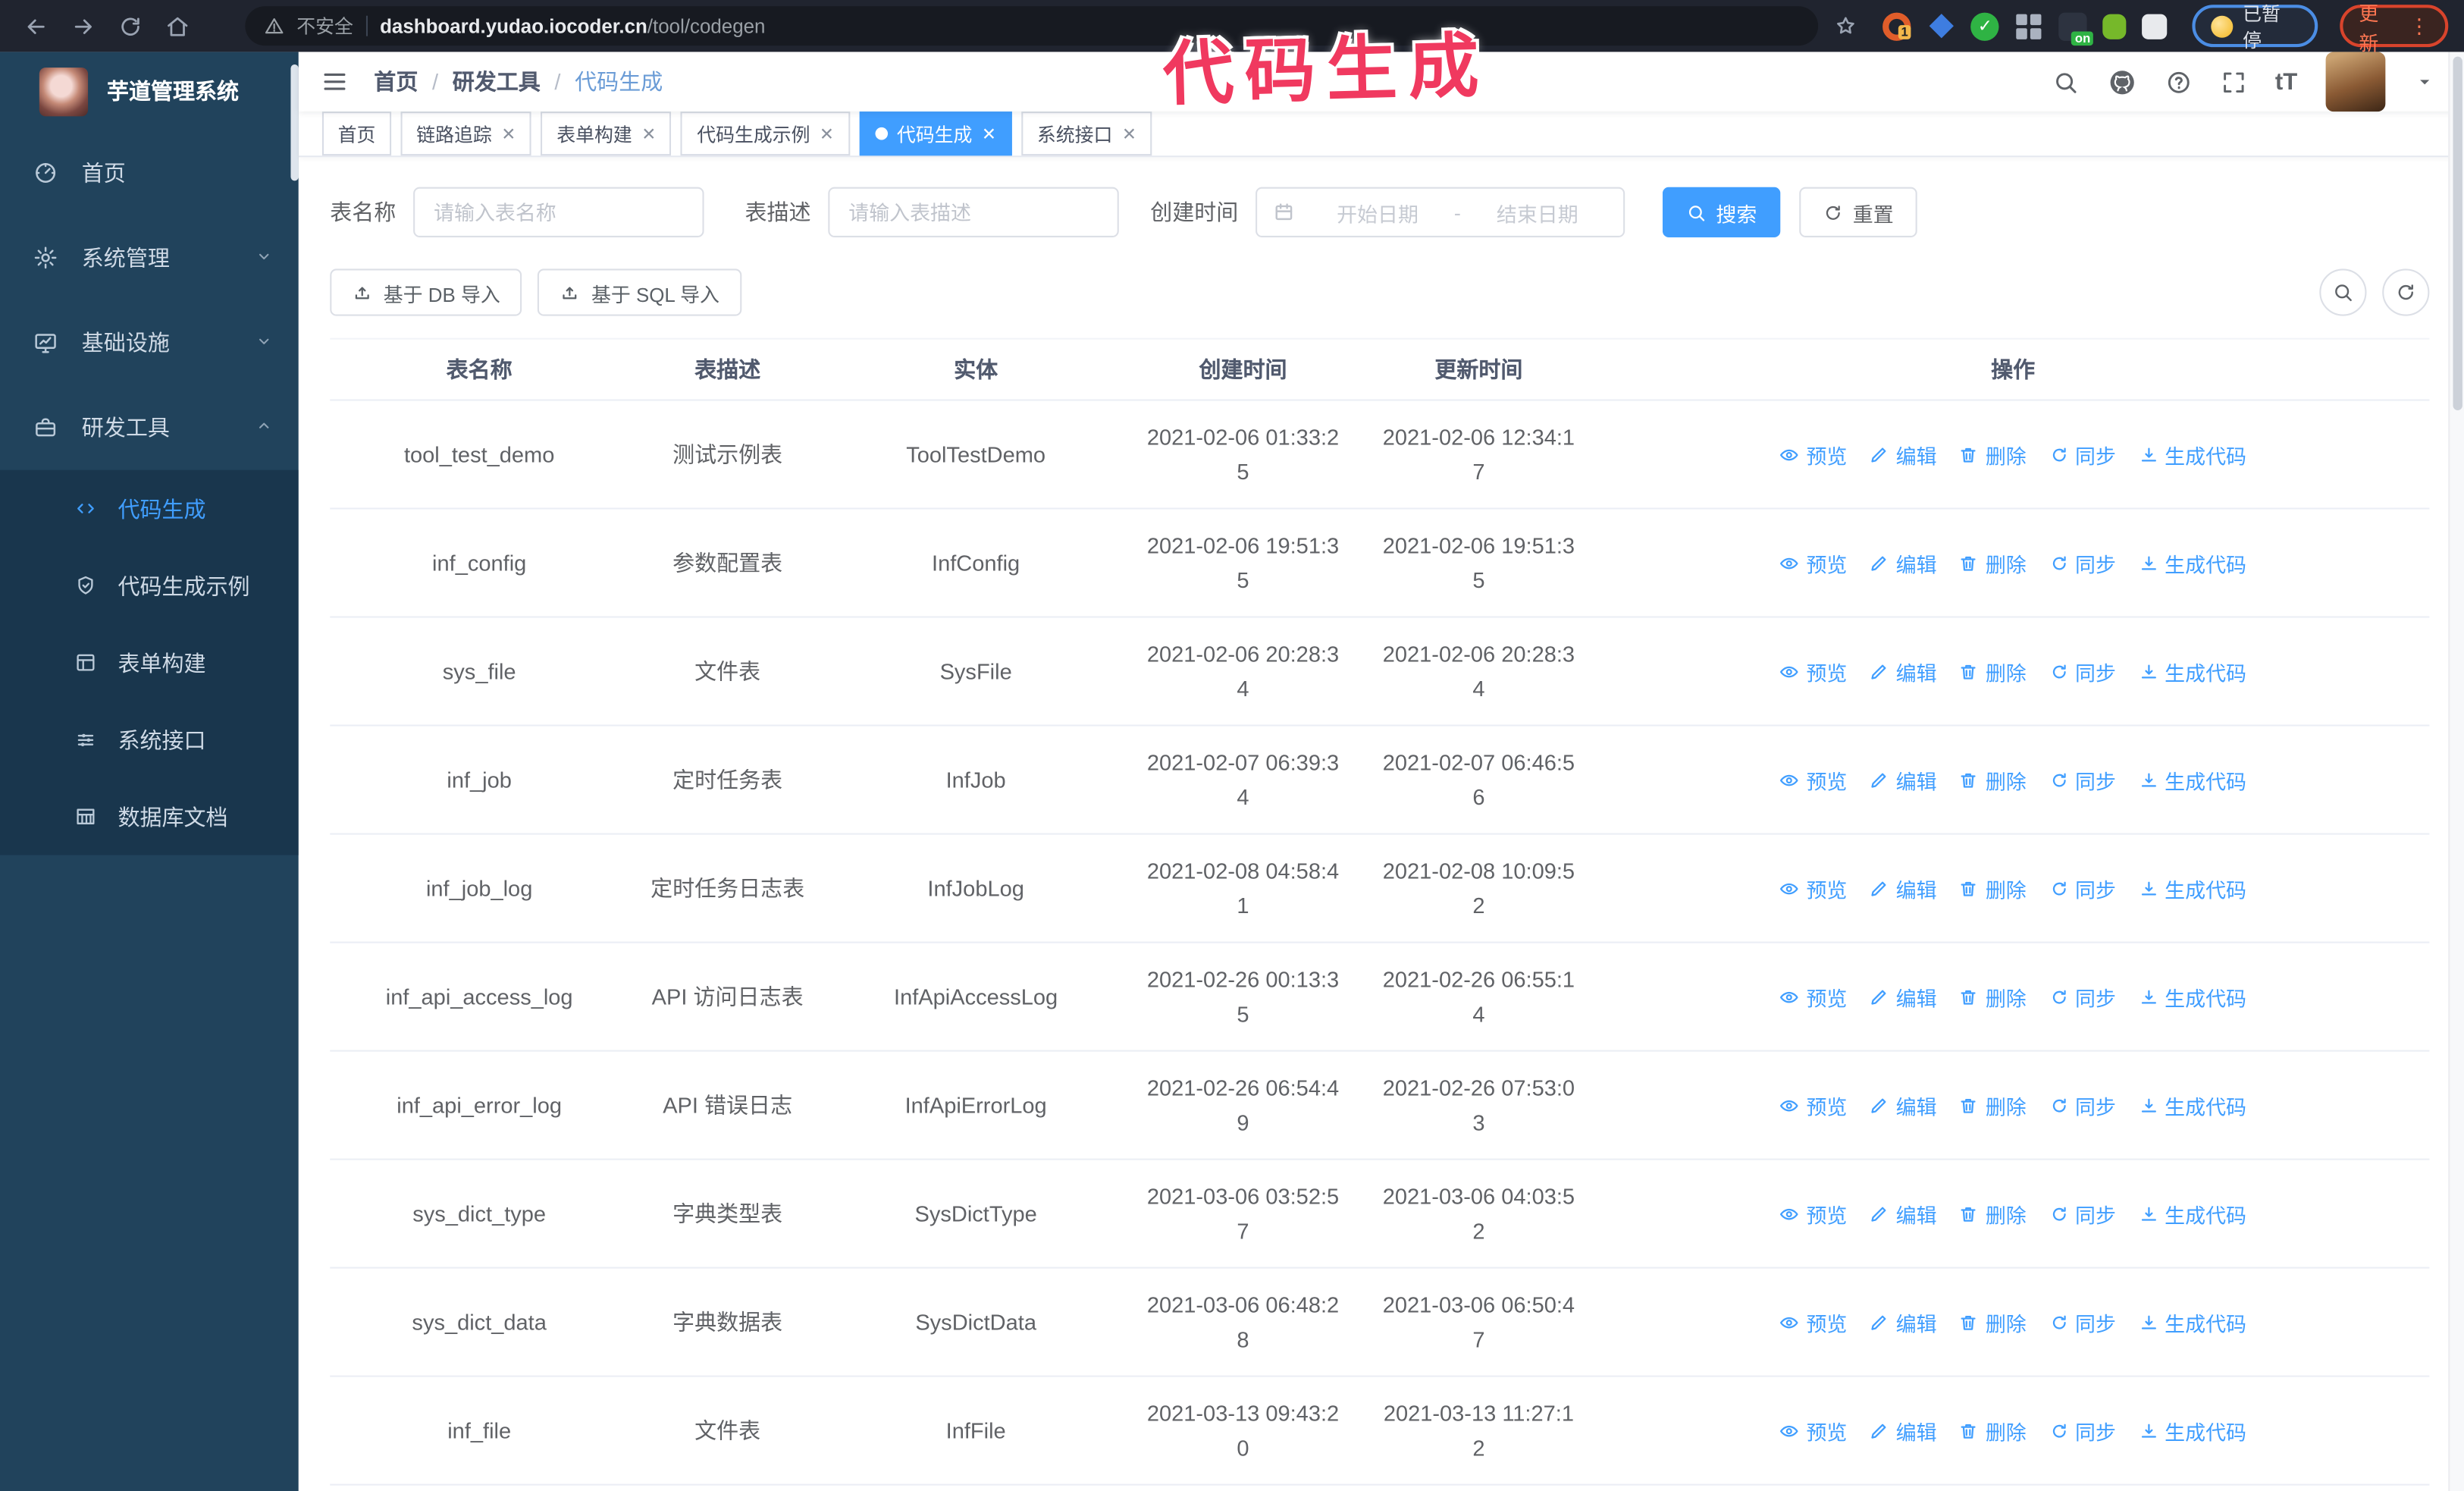 The height and width of the screenshot is (1491, 2464). Describe the element at coordinates (426, 292) in the screenshot. I see `import-db-button: 基于 DB 导入` at that location.